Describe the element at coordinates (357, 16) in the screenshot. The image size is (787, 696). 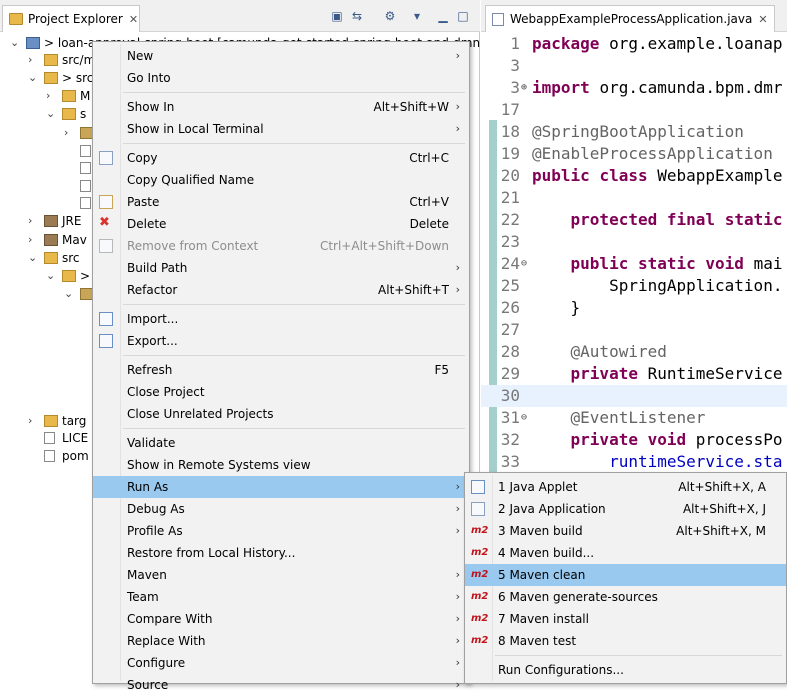
I see `link-with-editor-icon: ⇆` at that location.